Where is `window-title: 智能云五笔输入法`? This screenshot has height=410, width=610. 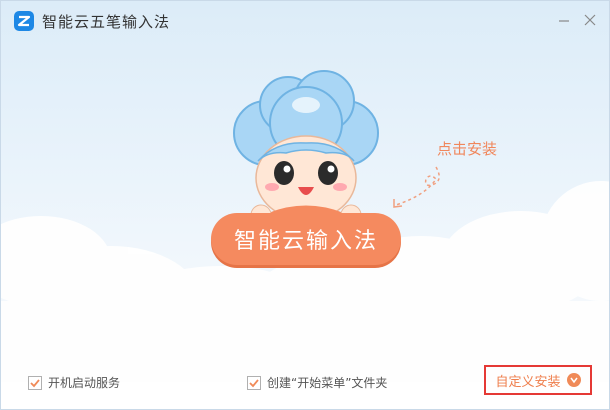 window-title: 智能云五笔输入法 is located at coordinates (106, 22).